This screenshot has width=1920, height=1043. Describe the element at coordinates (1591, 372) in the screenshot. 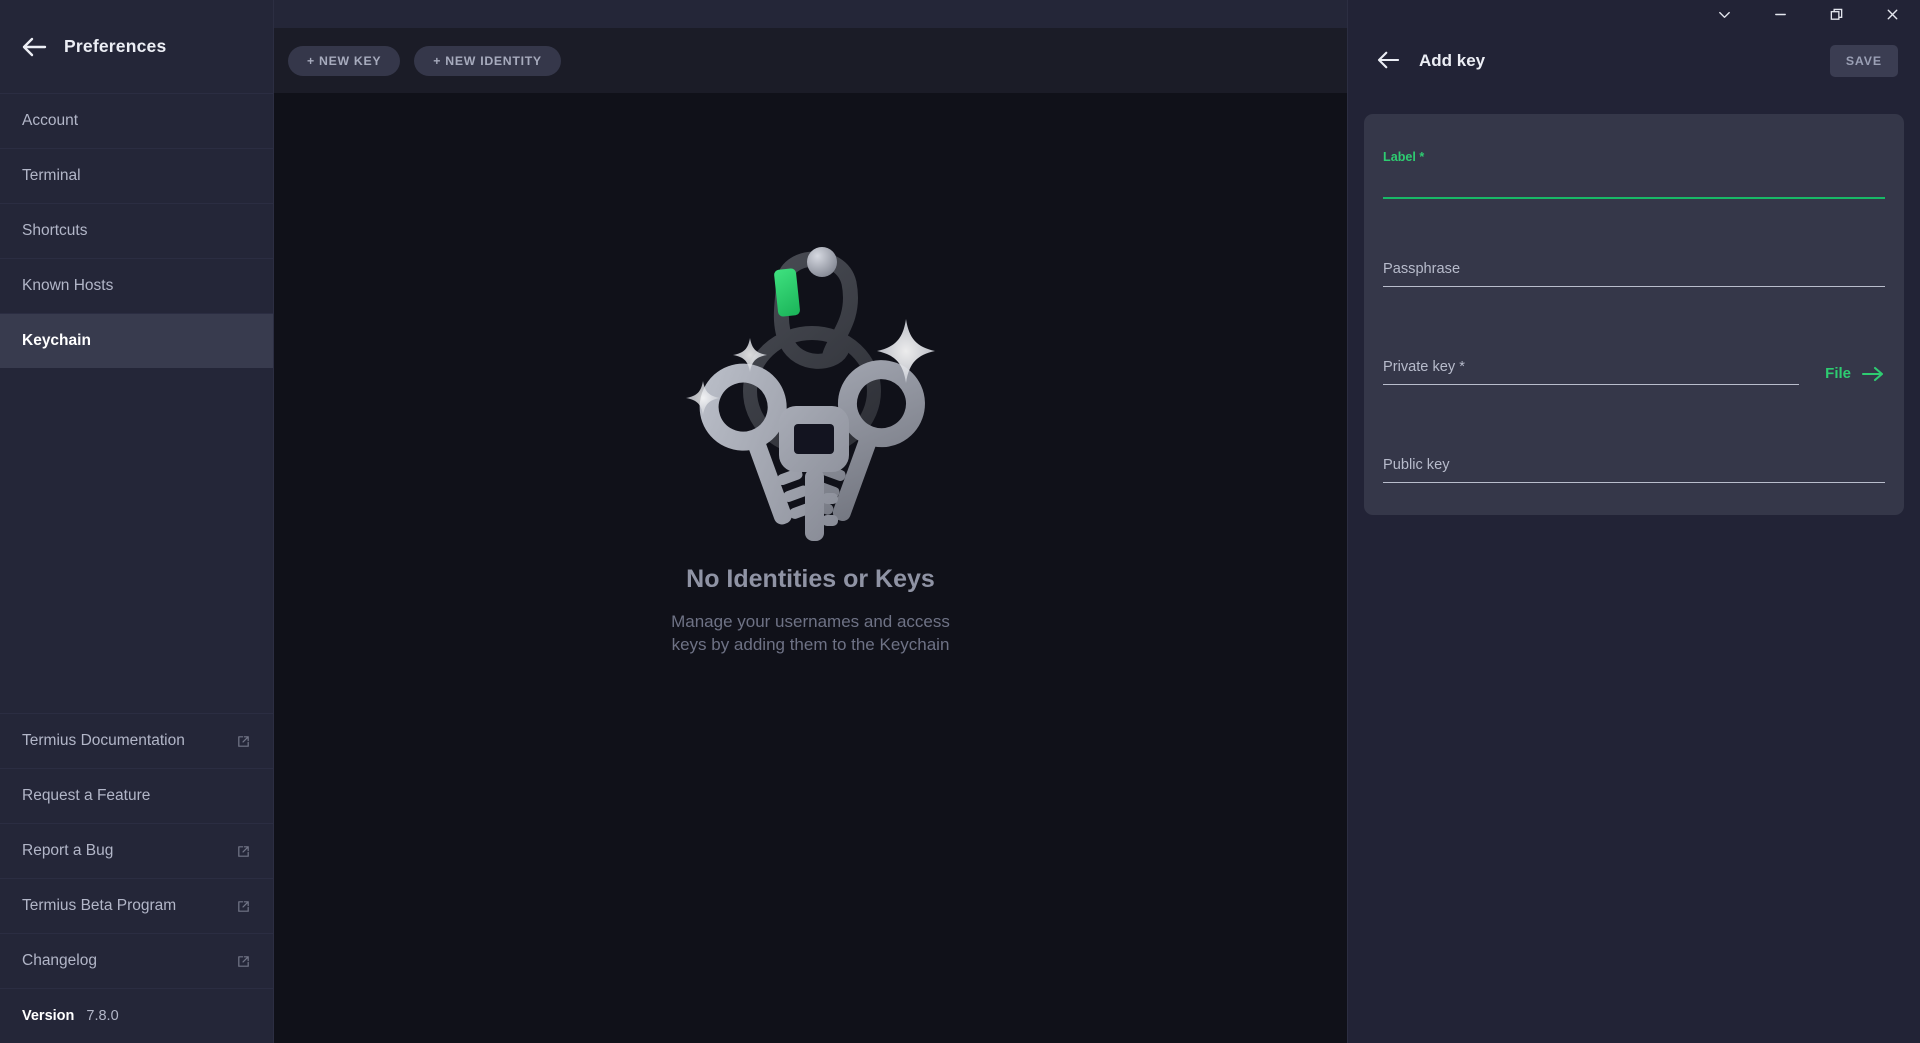

I see `private-key-input-wrap: Private key *` at that location.